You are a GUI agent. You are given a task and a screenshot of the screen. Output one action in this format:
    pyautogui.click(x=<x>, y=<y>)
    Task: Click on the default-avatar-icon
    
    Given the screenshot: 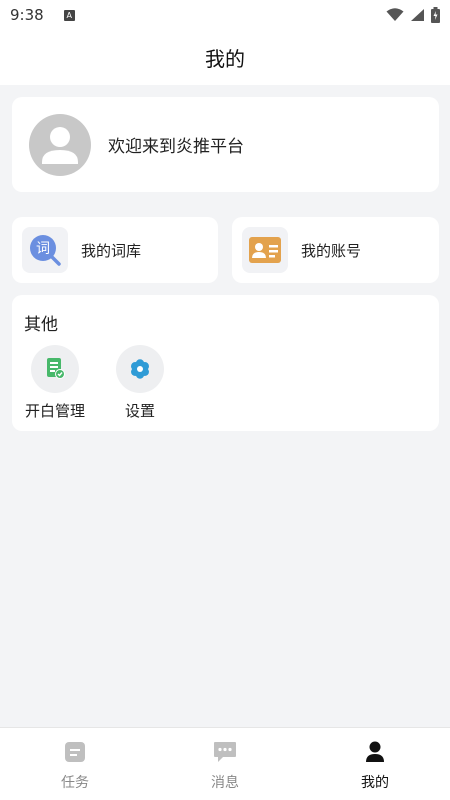 What is the action you would take?
    pyautogui.click(x=60, y=145)
    